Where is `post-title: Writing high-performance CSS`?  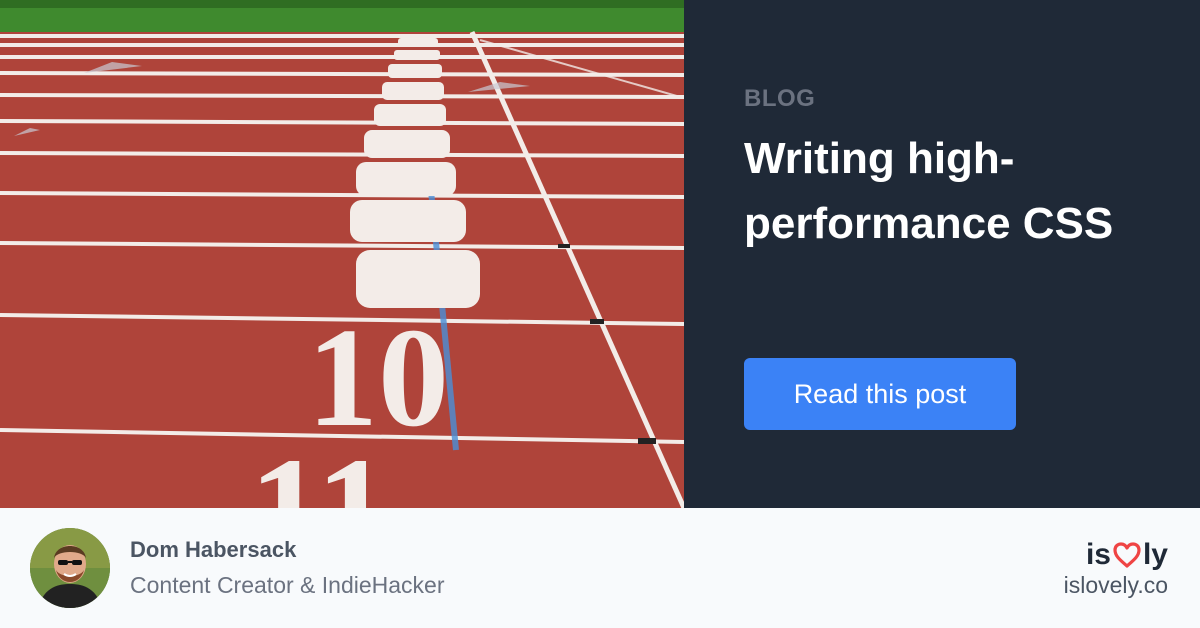 post-title: Writing high-performance CSS is located at coordinates (929, 191).